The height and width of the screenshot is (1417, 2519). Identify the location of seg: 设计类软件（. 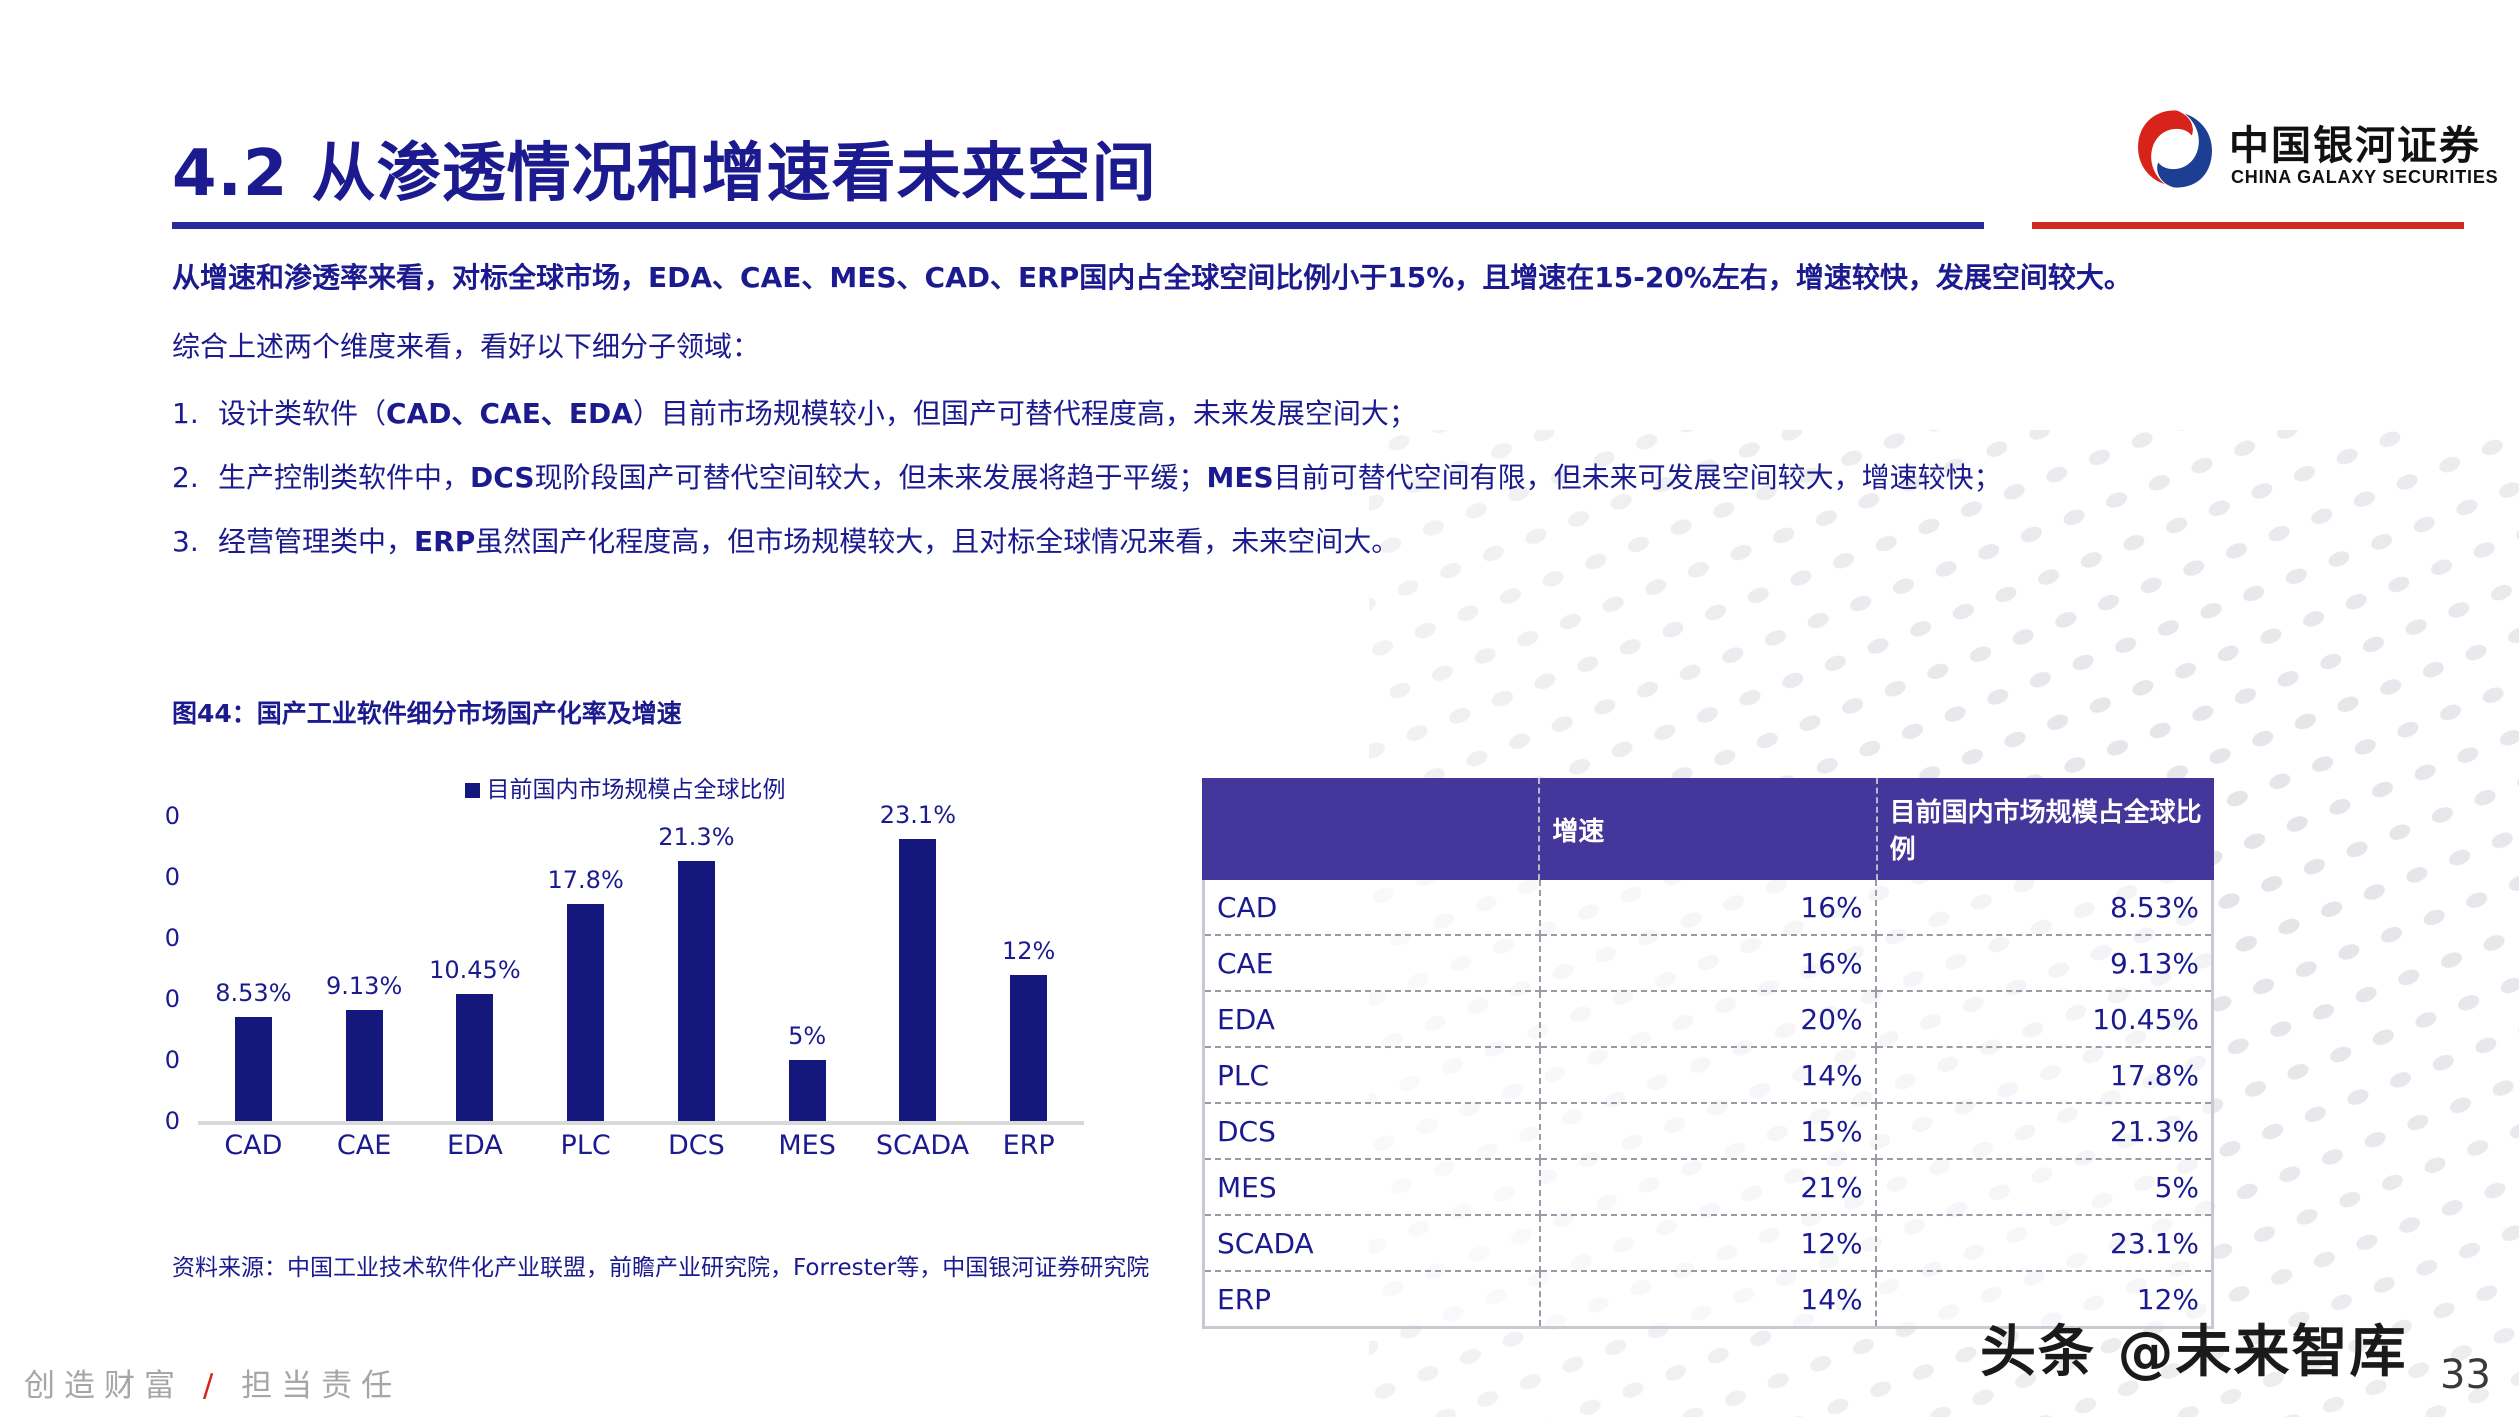
(302, 413).